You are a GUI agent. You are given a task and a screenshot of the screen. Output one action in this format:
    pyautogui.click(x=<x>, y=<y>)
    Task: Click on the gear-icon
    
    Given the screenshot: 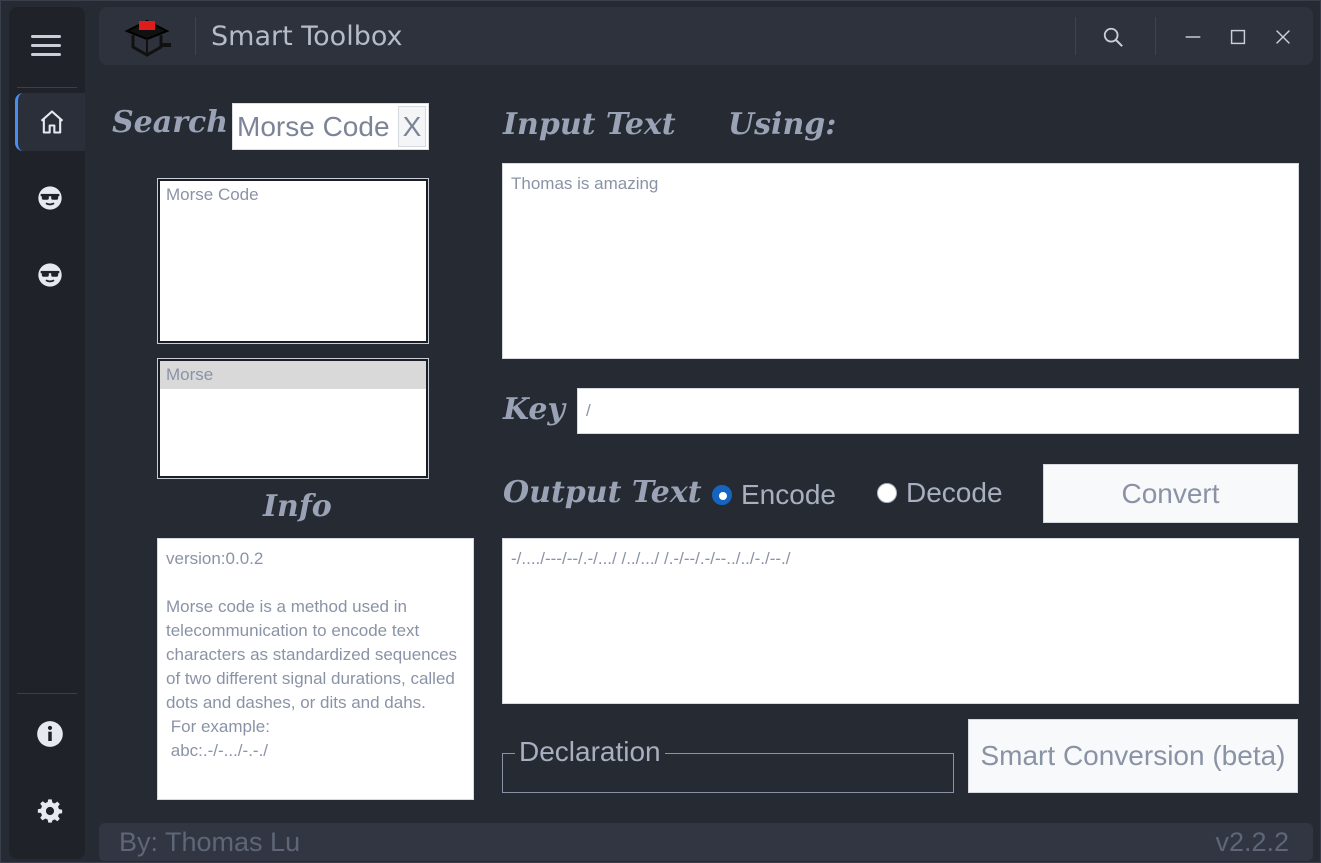 What is the action you would take?
    pyautogui.click(x=50, y=811)
    